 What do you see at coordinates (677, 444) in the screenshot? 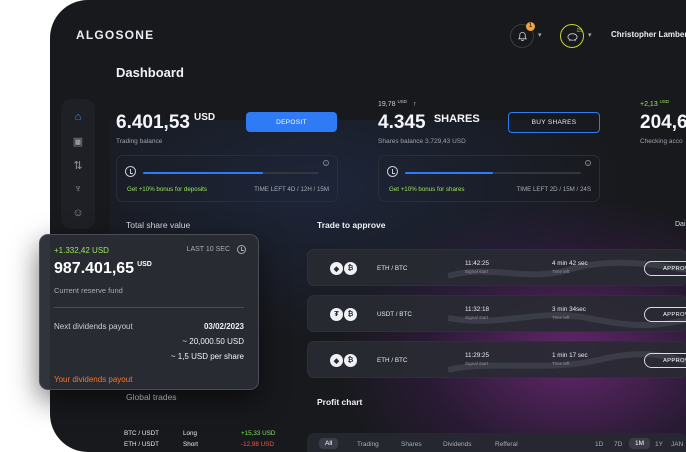
I see `range-jan: JAN` at bounding box center [677, 444].